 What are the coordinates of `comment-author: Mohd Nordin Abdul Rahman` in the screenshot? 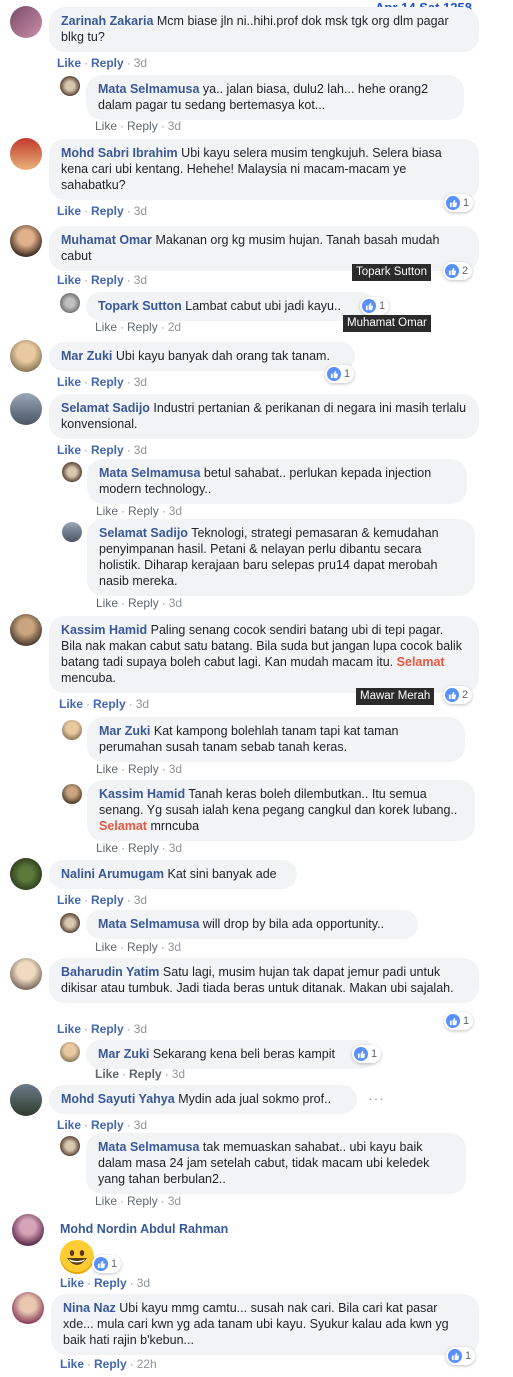 It's located at (144, 1229).